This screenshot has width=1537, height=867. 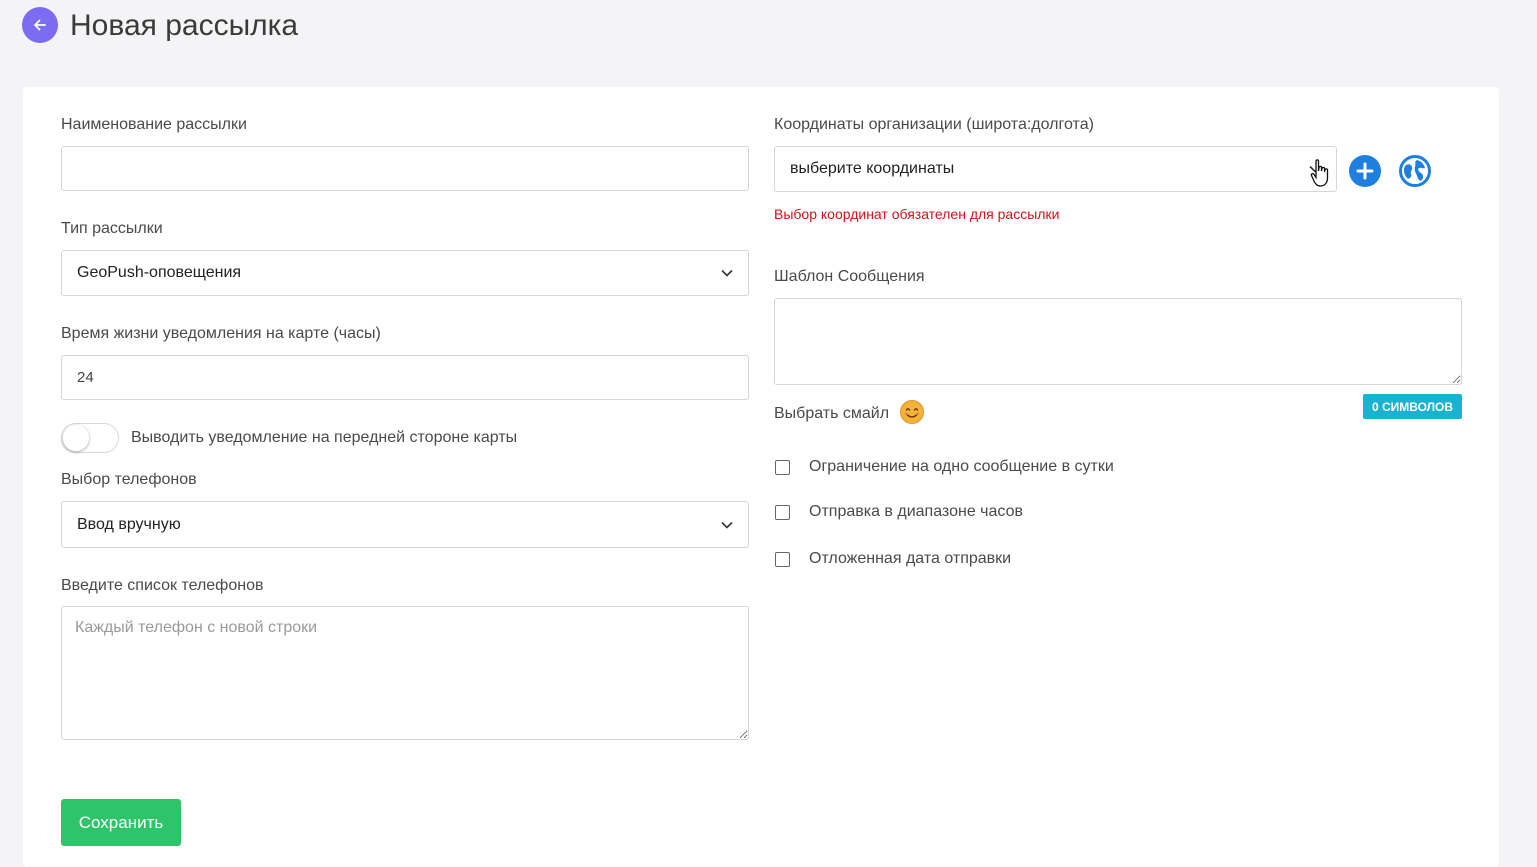 I want to click on map-picker-button, so click(x=1415, y=171).